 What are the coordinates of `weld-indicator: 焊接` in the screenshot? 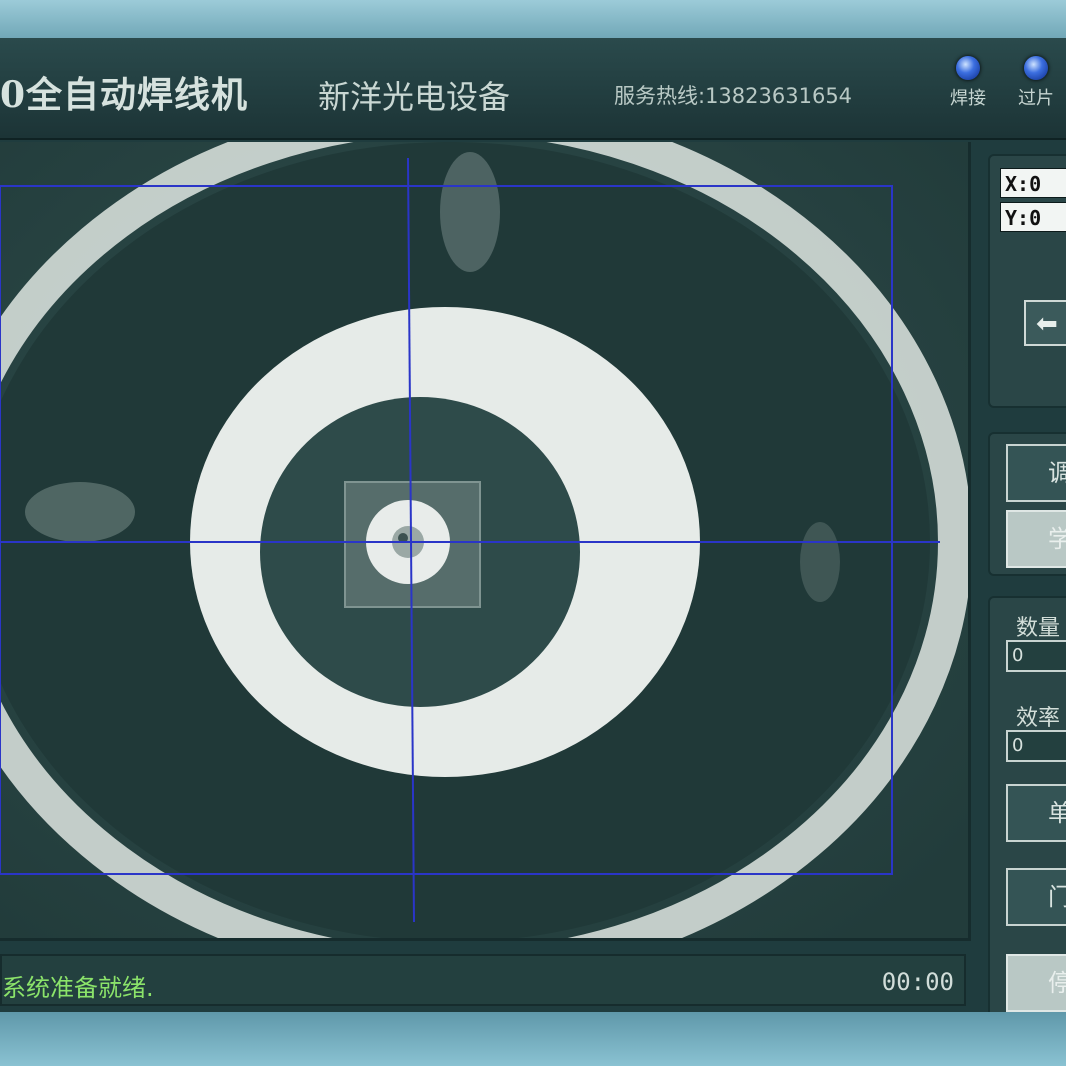 It's located at (968, 83).